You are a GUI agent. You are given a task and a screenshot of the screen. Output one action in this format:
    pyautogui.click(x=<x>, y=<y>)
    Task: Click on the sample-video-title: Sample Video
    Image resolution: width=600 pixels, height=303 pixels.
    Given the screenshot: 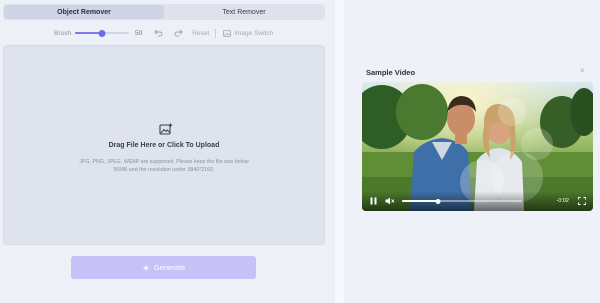 What is the action you would take?
    pyautogui.click(x=391, y=72)
    